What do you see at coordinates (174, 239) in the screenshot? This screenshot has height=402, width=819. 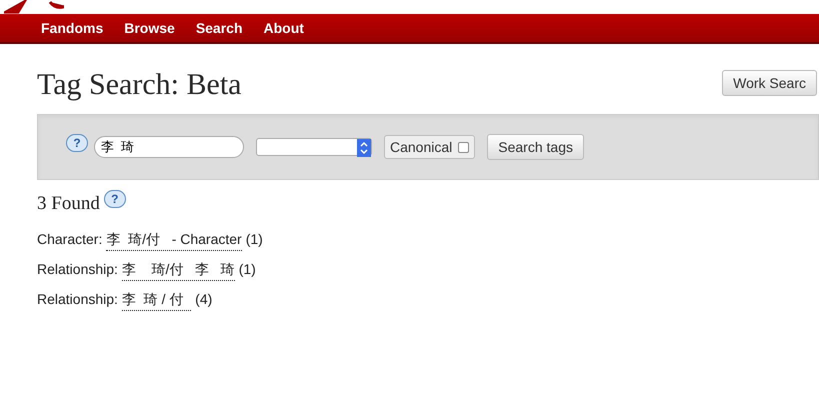 I see `tag-link: 李 琦/付 - Character` at bounding box center [174, 239].